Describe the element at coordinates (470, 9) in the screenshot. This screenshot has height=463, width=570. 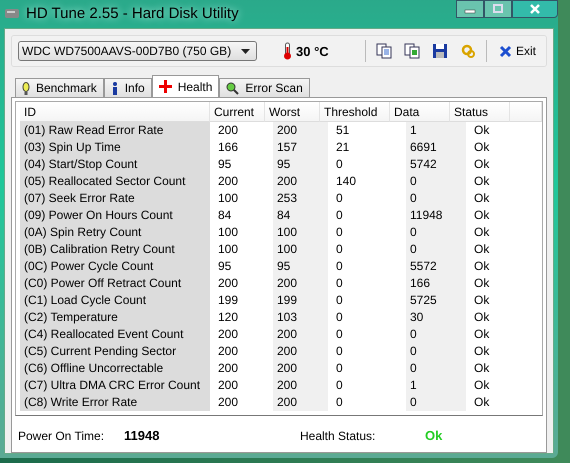
I see `minimize-button` at that location.